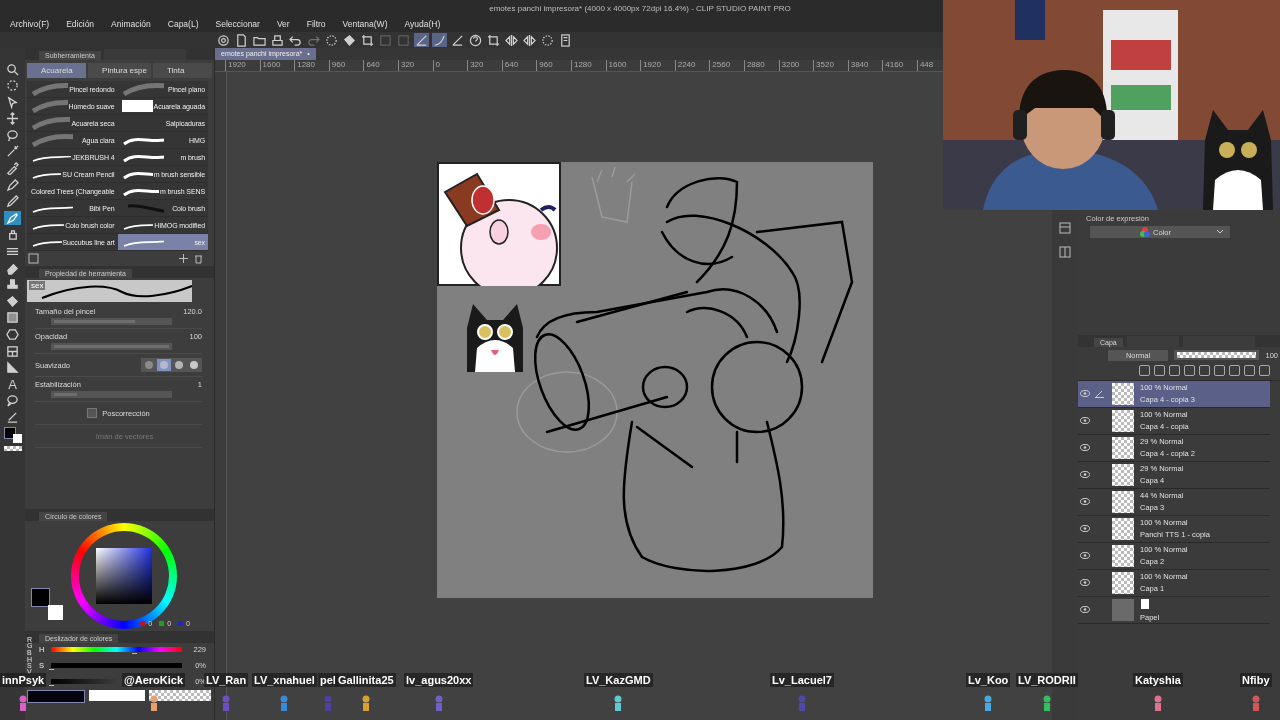 This screenshot has width=1280, height=720. I want to click on chatter-name: Katyshia, so click(1158, 680).